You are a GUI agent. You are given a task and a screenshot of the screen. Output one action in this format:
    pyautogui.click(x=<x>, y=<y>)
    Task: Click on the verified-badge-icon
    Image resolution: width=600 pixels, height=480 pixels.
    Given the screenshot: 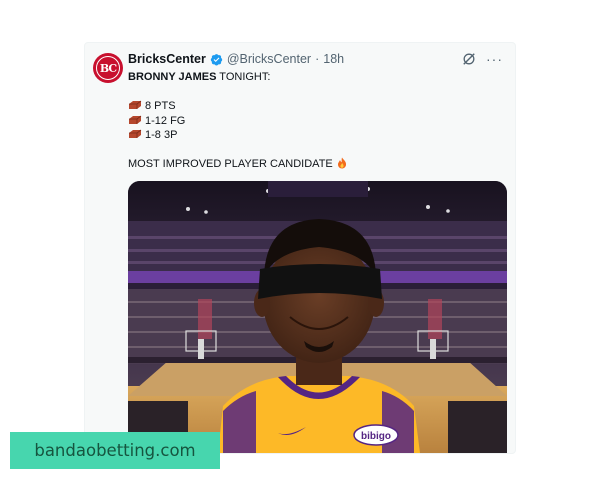 What is the action you would take?
    pyautogui.click(x=216, y=59)
    